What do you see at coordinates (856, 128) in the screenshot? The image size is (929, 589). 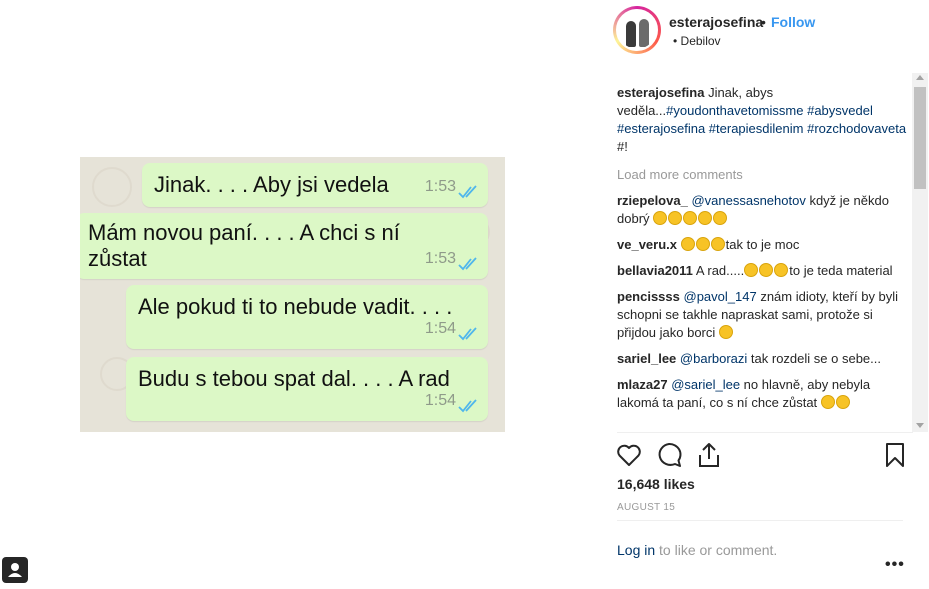 I see `hashtag-link: #rozchodovaveta` at bounding box center [856, 128].